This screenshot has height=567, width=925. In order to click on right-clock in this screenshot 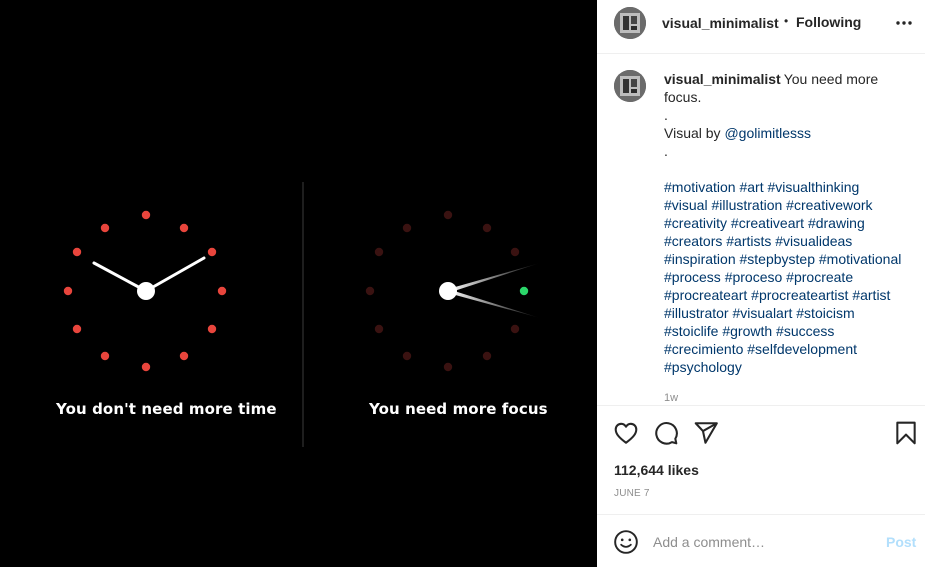, I will do `click(452, 291)`.